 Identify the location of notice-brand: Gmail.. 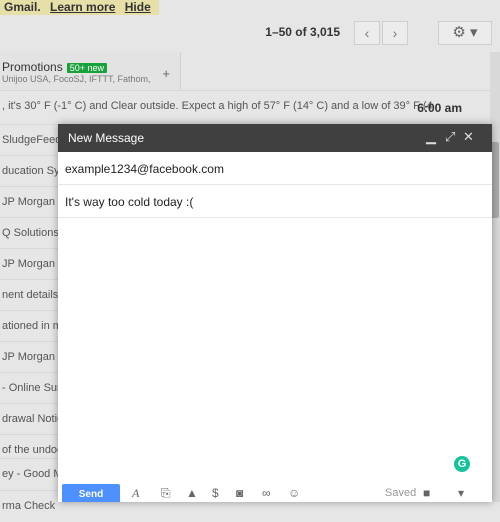
(22, 7).